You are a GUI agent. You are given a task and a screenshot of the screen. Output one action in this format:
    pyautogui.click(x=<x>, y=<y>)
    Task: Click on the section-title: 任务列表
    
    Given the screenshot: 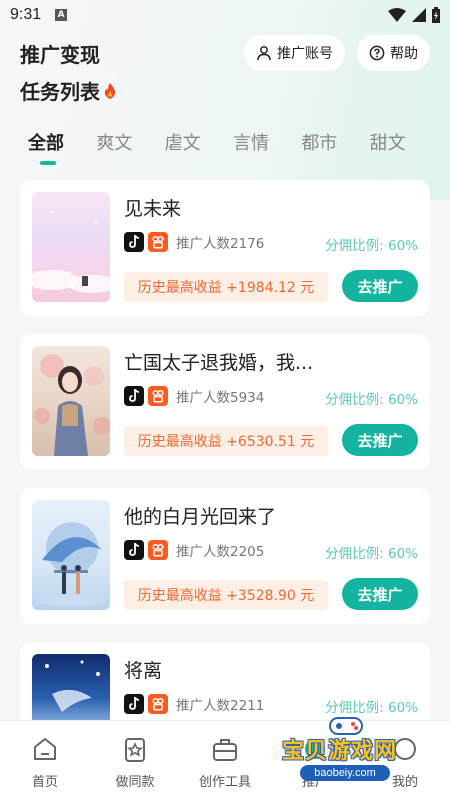 What is the action you would take?
    pyautogui.click(x=69, y=87)
    